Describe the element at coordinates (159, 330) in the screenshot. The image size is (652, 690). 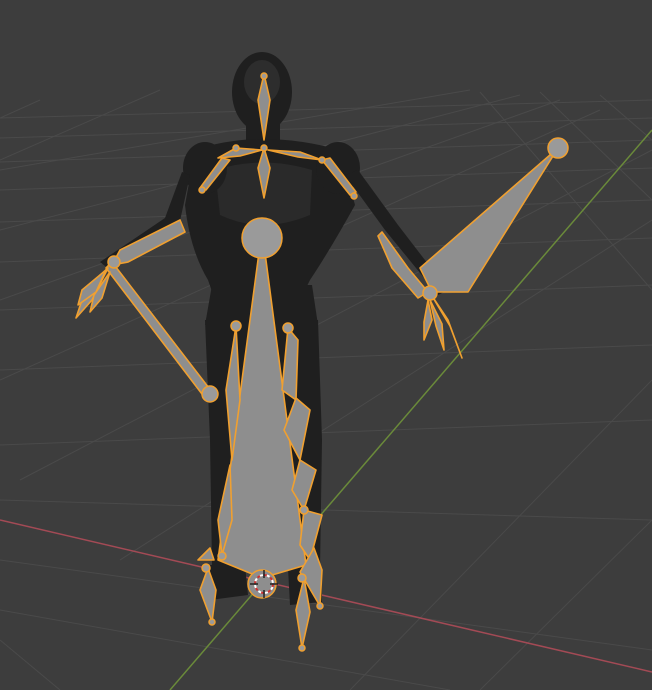
I see `bone-ik-arm-right` at that location.